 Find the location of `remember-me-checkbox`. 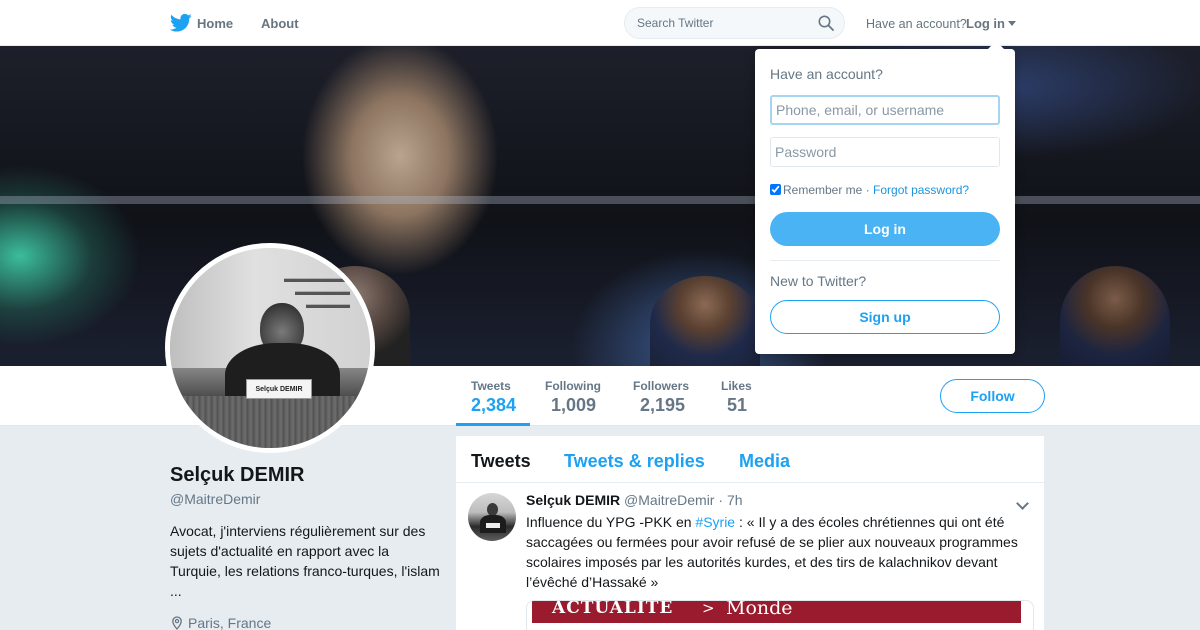

remember-me-checkbox is located at coordinates (775, 189).